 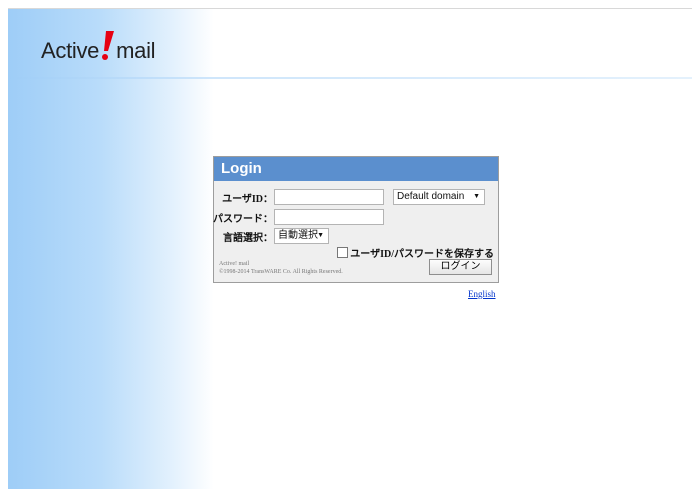 What do you see at coordinates (136, 50) in the screenshot?
I see `logo-text-right: mail` at bounding box center [136, 50].